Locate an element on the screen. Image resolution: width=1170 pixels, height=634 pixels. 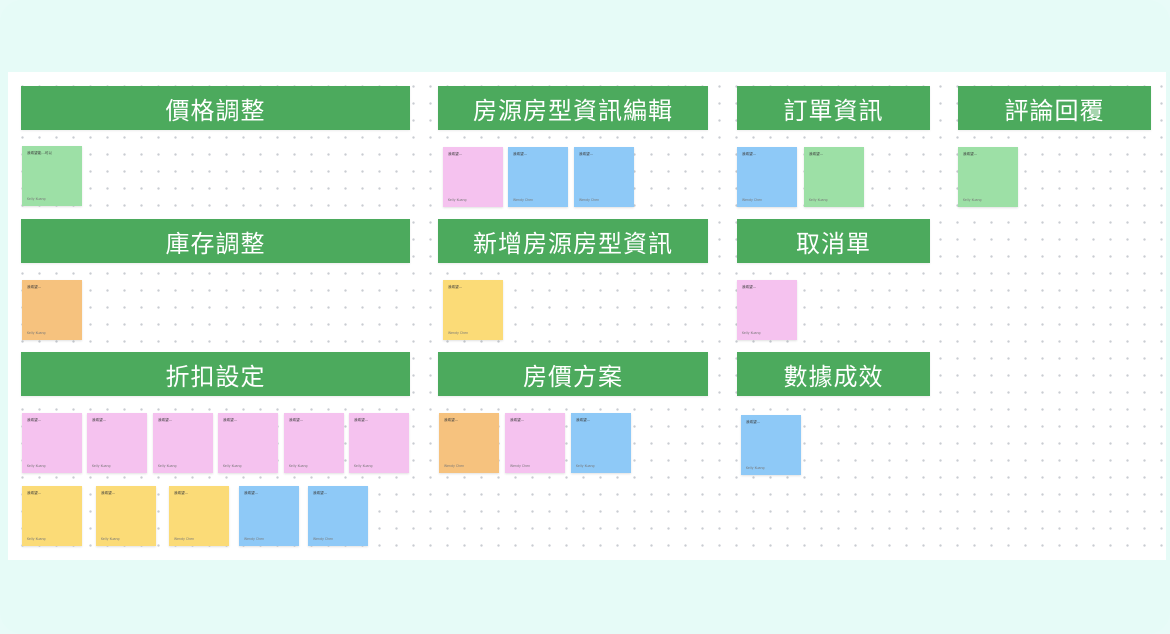
section-header-label: 數據成效 is located at coordinates (833, 376).